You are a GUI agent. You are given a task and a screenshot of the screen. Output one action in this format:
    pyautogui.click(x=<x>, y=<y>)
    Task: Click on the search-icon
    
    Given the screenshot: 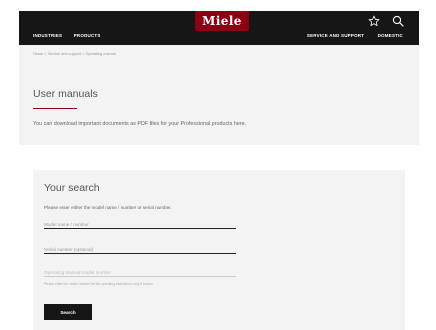 What is the action you would take?
    pyautogui.click(x=398, y=21)
    